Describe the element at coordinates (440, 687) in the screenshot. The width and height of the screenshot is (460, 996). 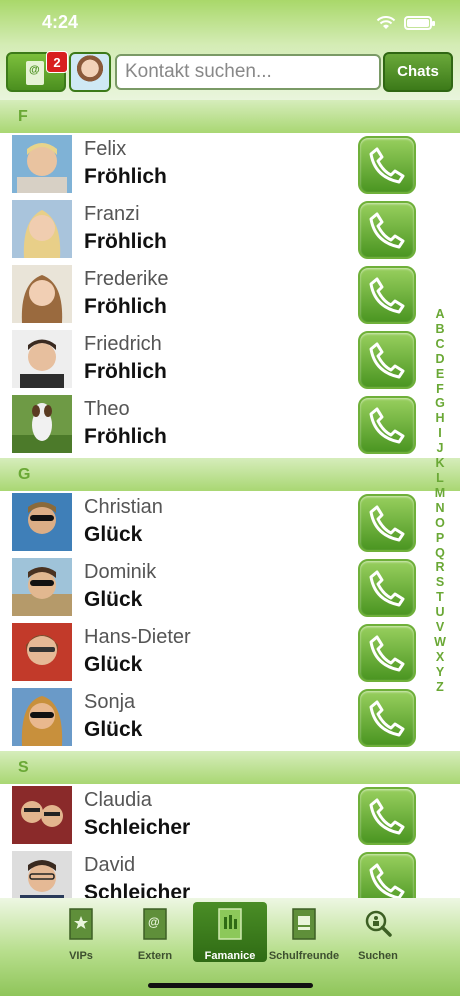
I see `index-letter: Z` at that location.